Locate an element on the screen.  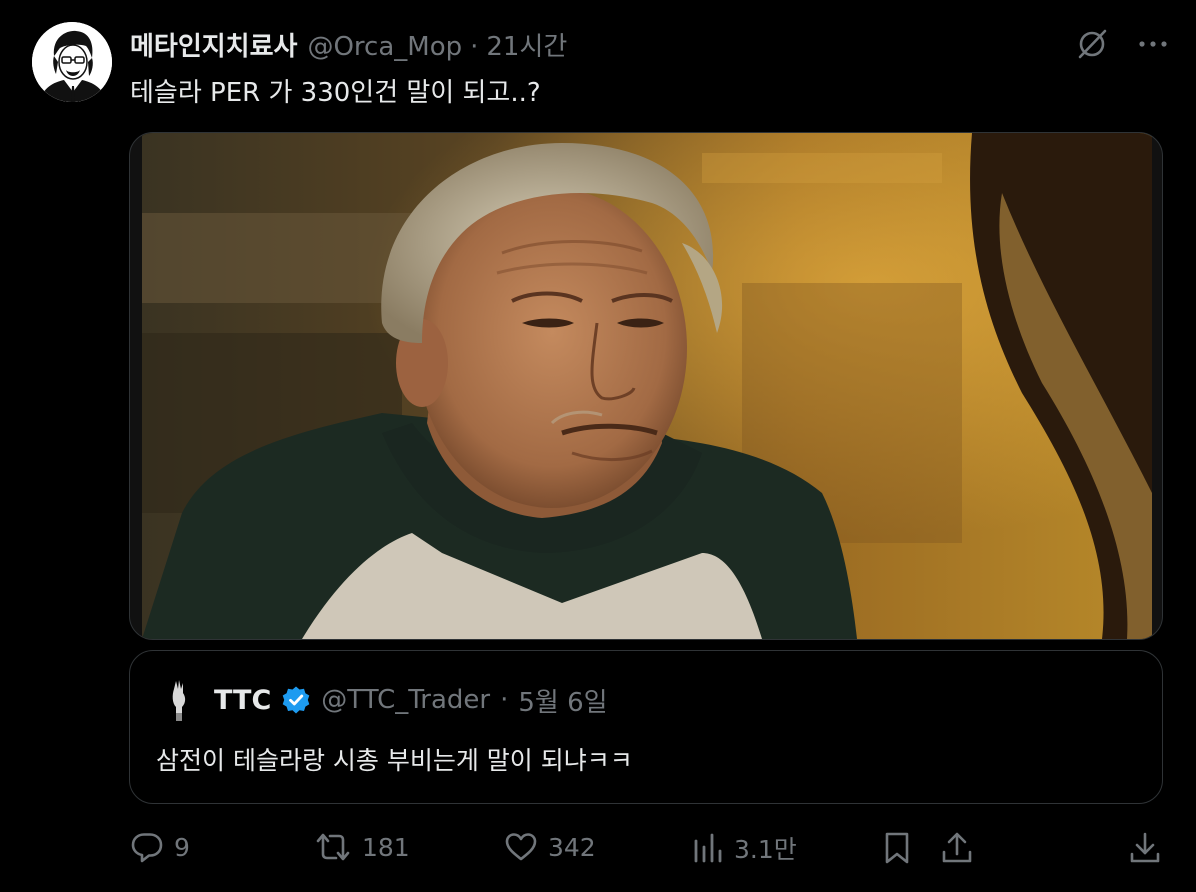
quoted-author-display-name: TTC is located at coordinates (242, 700).